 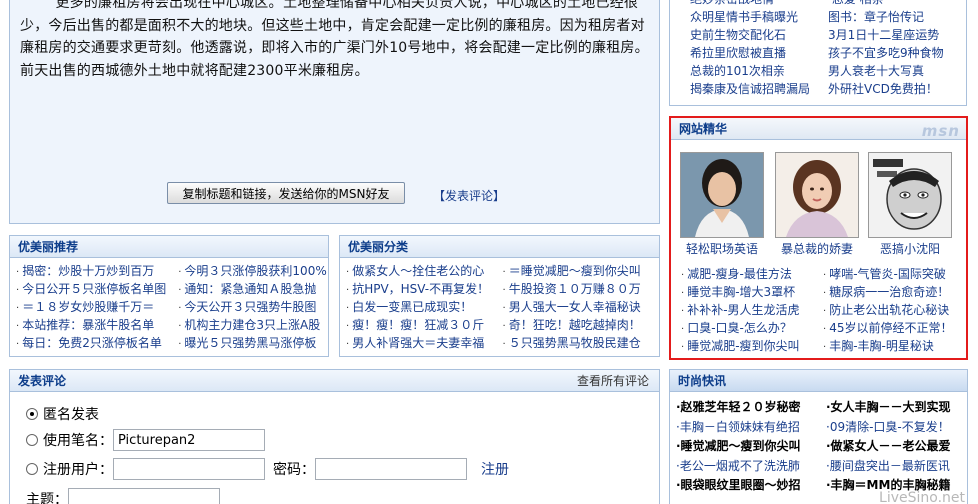 What do you see at coordinates (581, 271) in the screenshot?
I see `list-item: · ＝睡觉减肥～瘦到你尖叫` at bounding box center [581, 271].